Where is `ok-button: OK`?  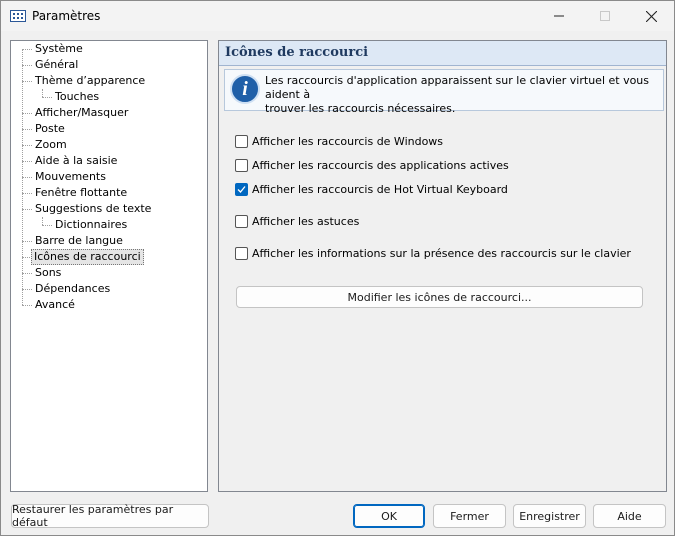 ok-button: OK is located at coordinates (389, 516).